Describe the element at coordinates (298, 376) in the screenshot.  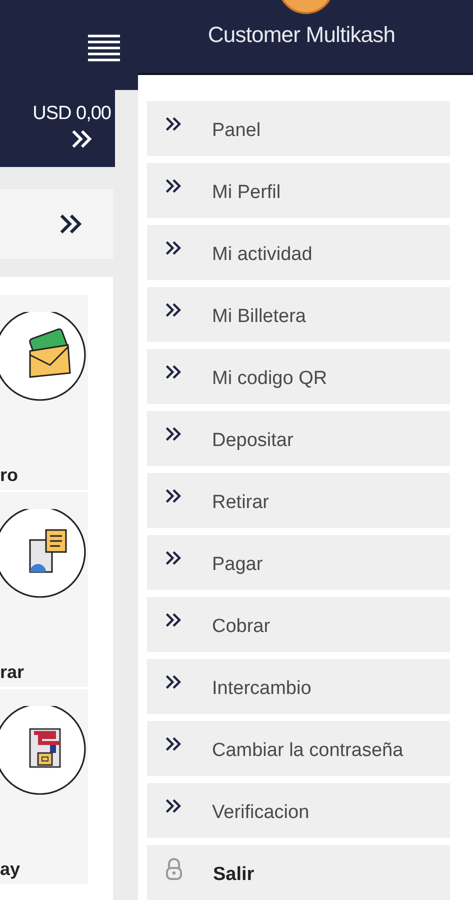
I see `menu-item: Mi codigo QR` at that location.